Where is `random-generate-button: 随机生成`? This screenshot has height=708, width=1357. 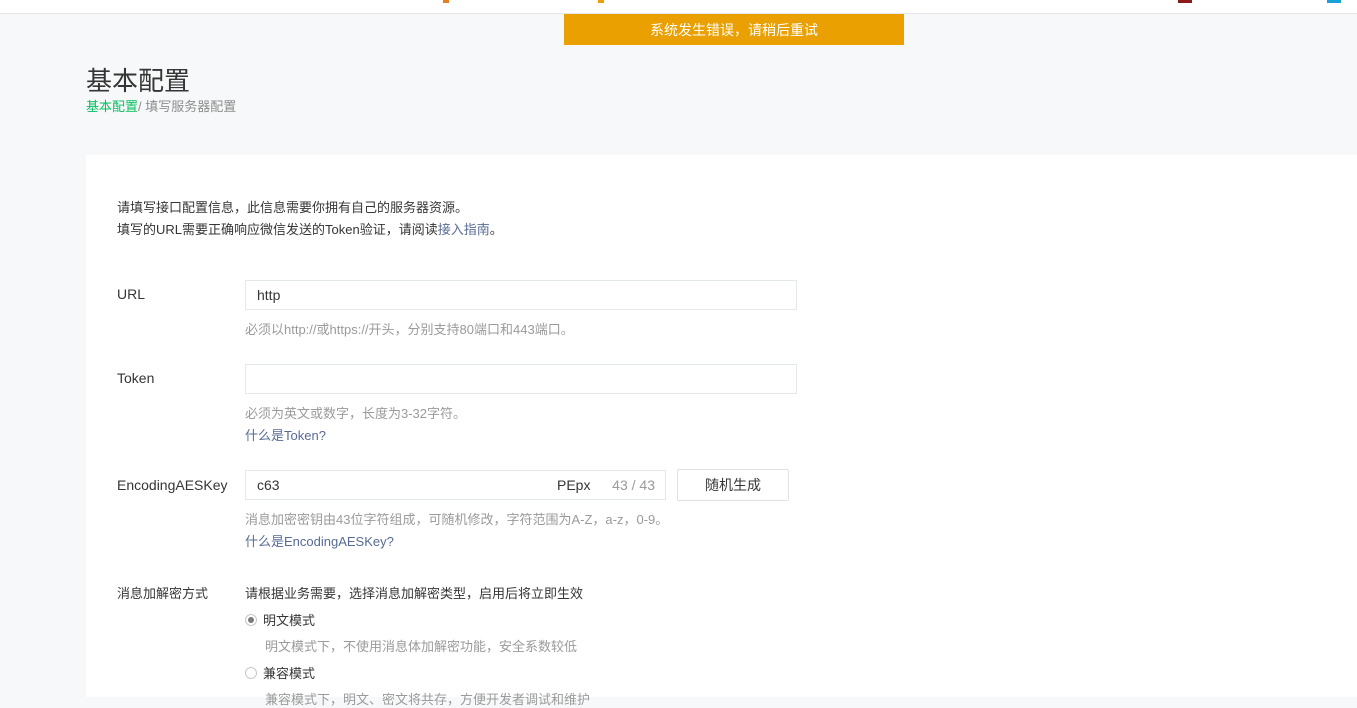
random-generate-button: 随机生成 is located at coordinates (733, 485).